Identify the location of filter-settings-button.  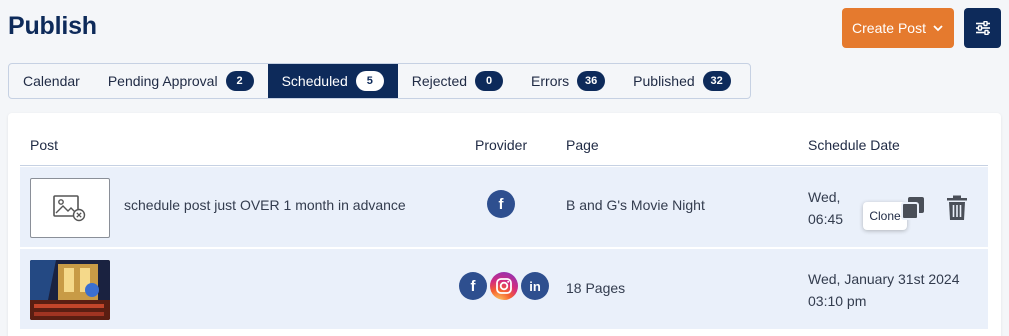
(982, 28).